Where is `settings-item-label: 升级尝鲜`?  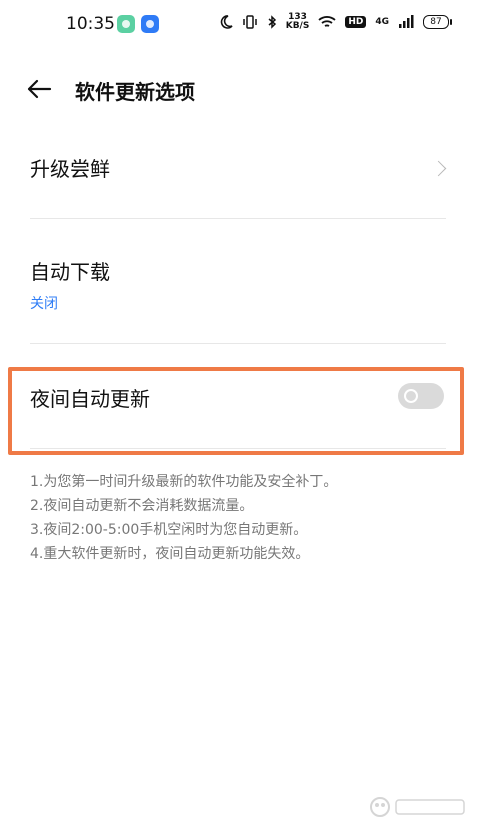
settings-item-label: 升级尝鲜 is located at coordinates (70, 169).